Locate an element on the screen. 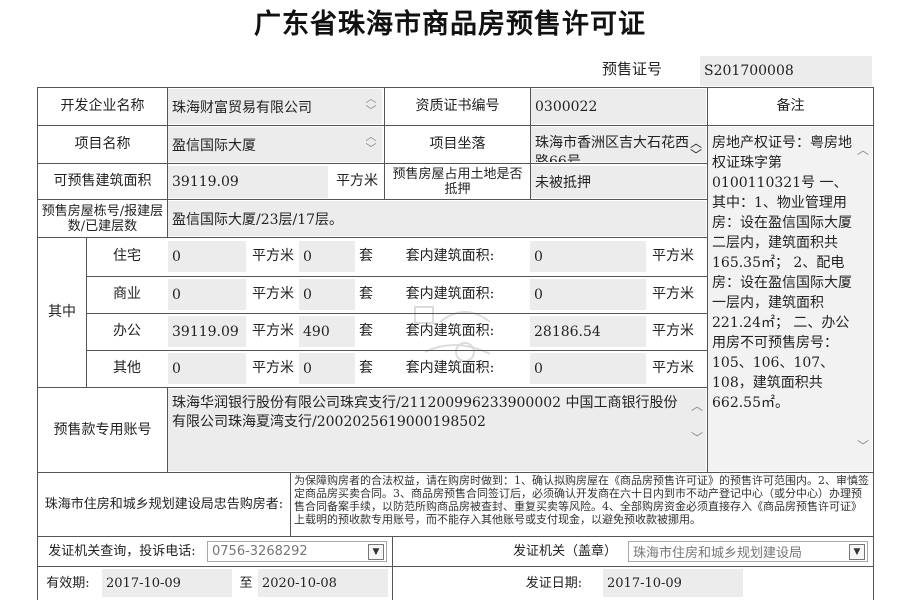 This screenshot has height=600, width=900. qual-no-field: 0300022 is located at coordinates (618, 106).